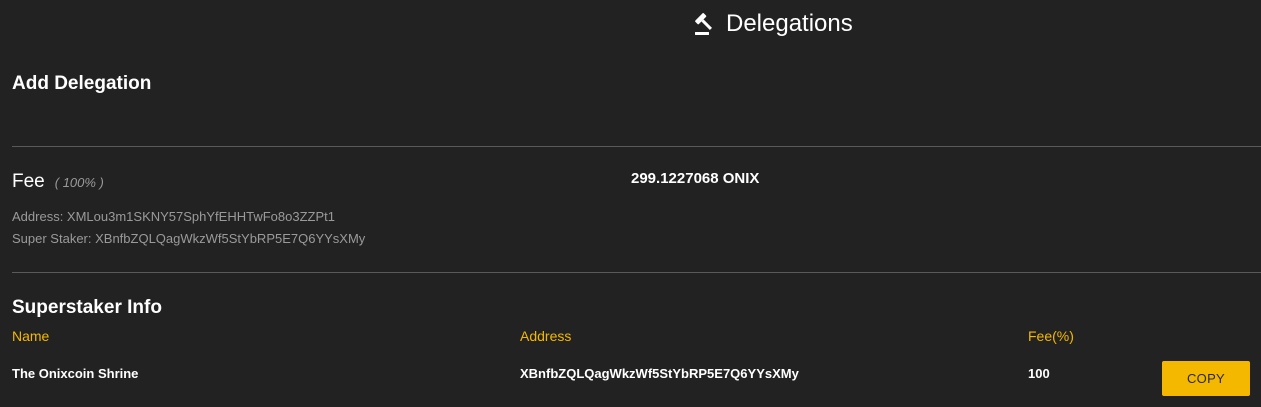  I want to click on fee-row: Fee ( 100% ), so click(58, 182).